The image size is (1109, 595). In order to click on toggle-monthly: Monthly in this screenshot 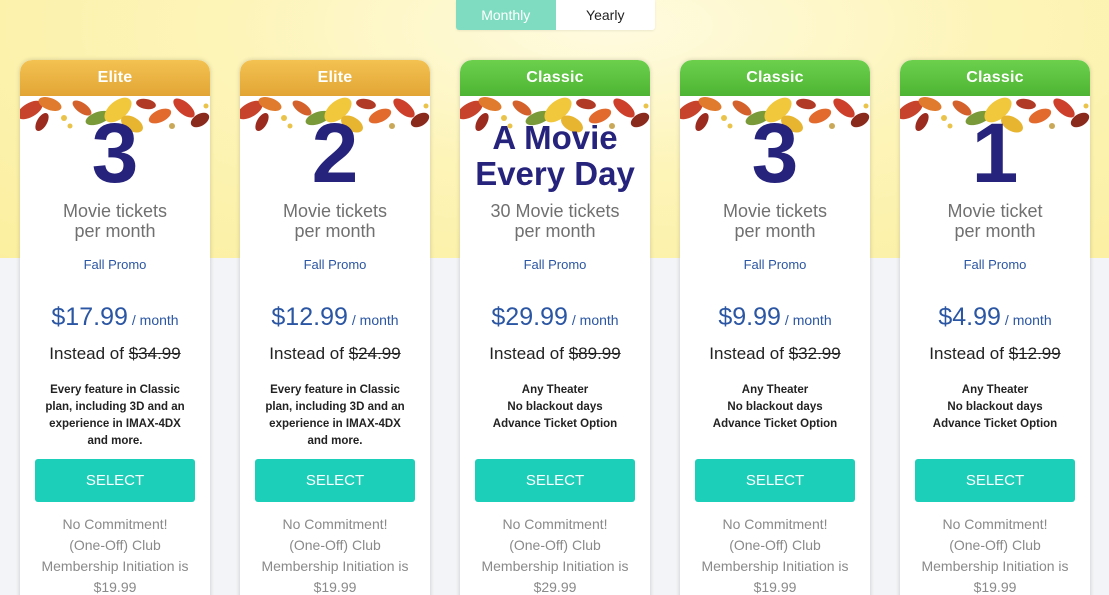, I will do `click(506, 15)`.